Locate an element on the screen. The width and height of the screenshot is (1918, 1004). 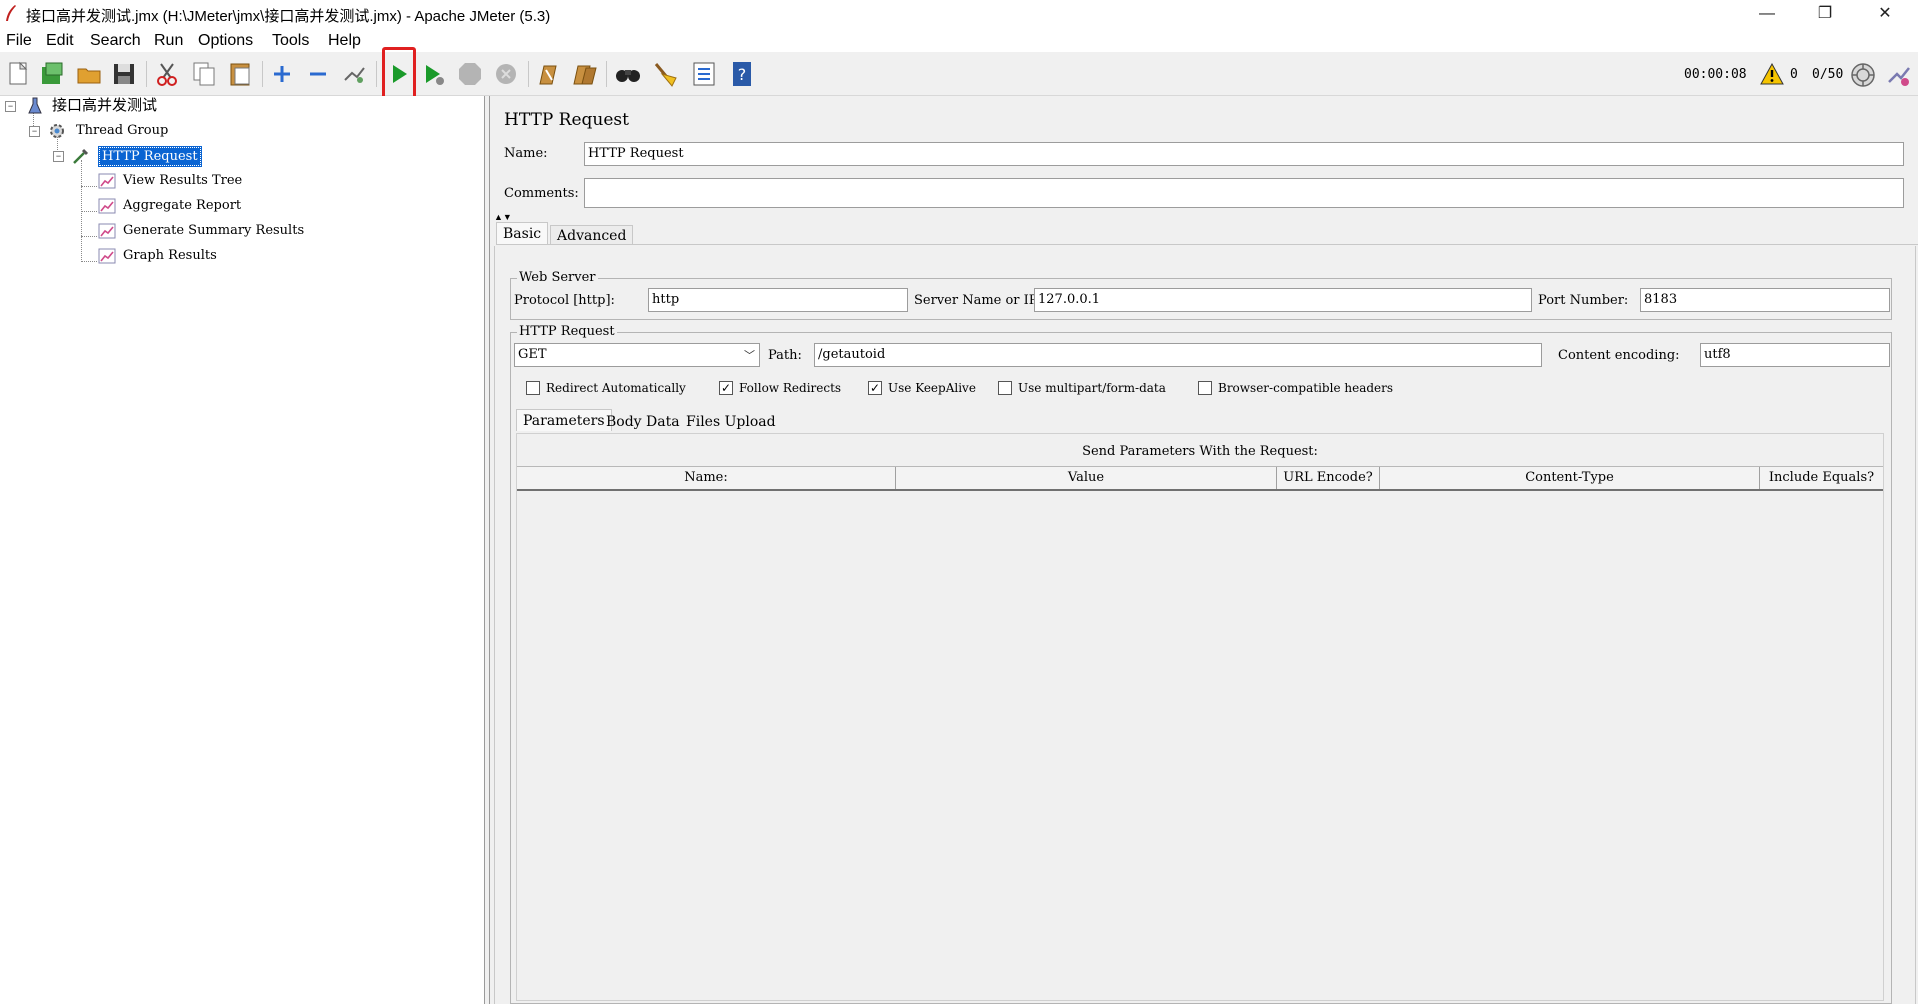
name-label: Name: is located at coordinates (526, 153).